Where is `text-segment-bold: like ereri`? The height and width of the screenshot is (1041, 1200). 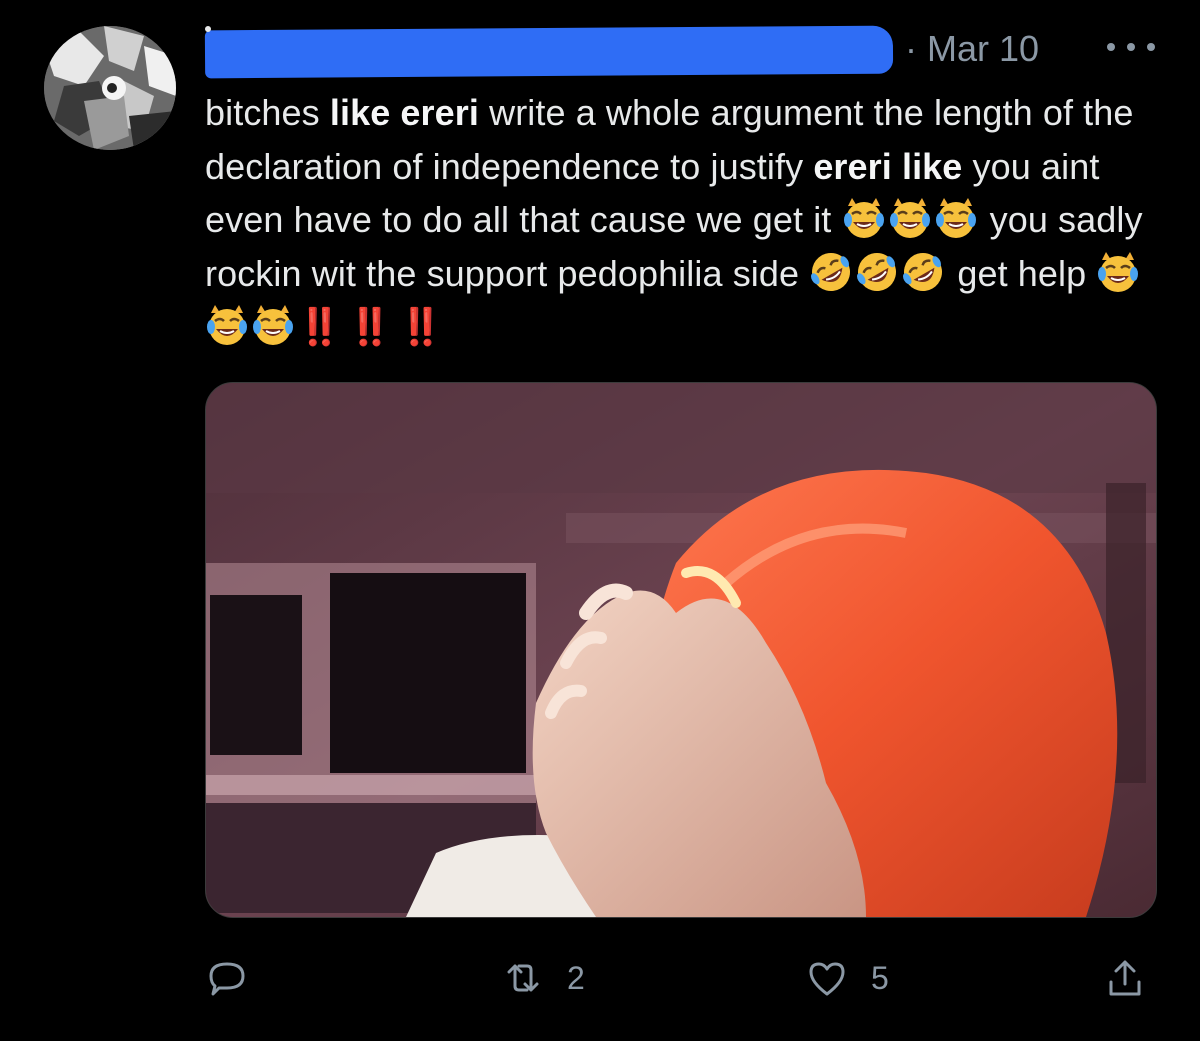 text-segment-bold: like ereri is located at coordinates (404, 112).